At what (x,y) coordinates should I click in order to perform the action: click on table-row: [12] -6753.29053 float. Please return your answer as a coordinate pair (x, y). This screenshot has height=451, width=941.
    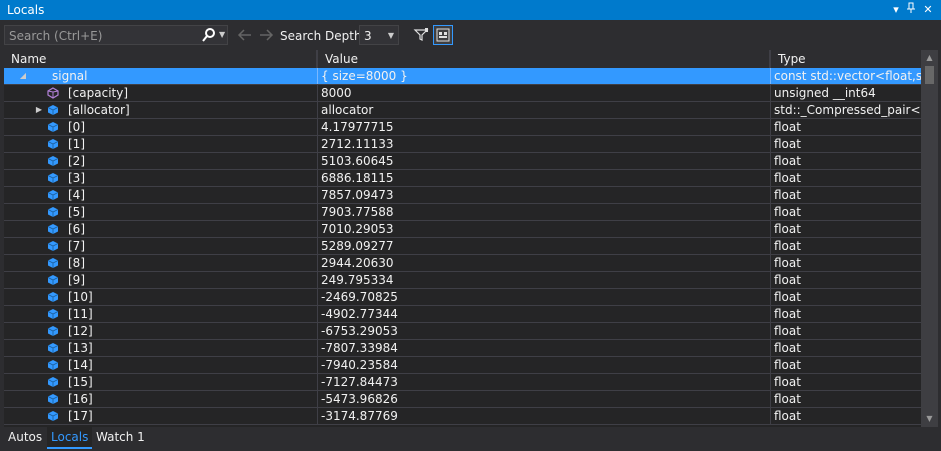
    Looking at the image, I should click on (462, 331).